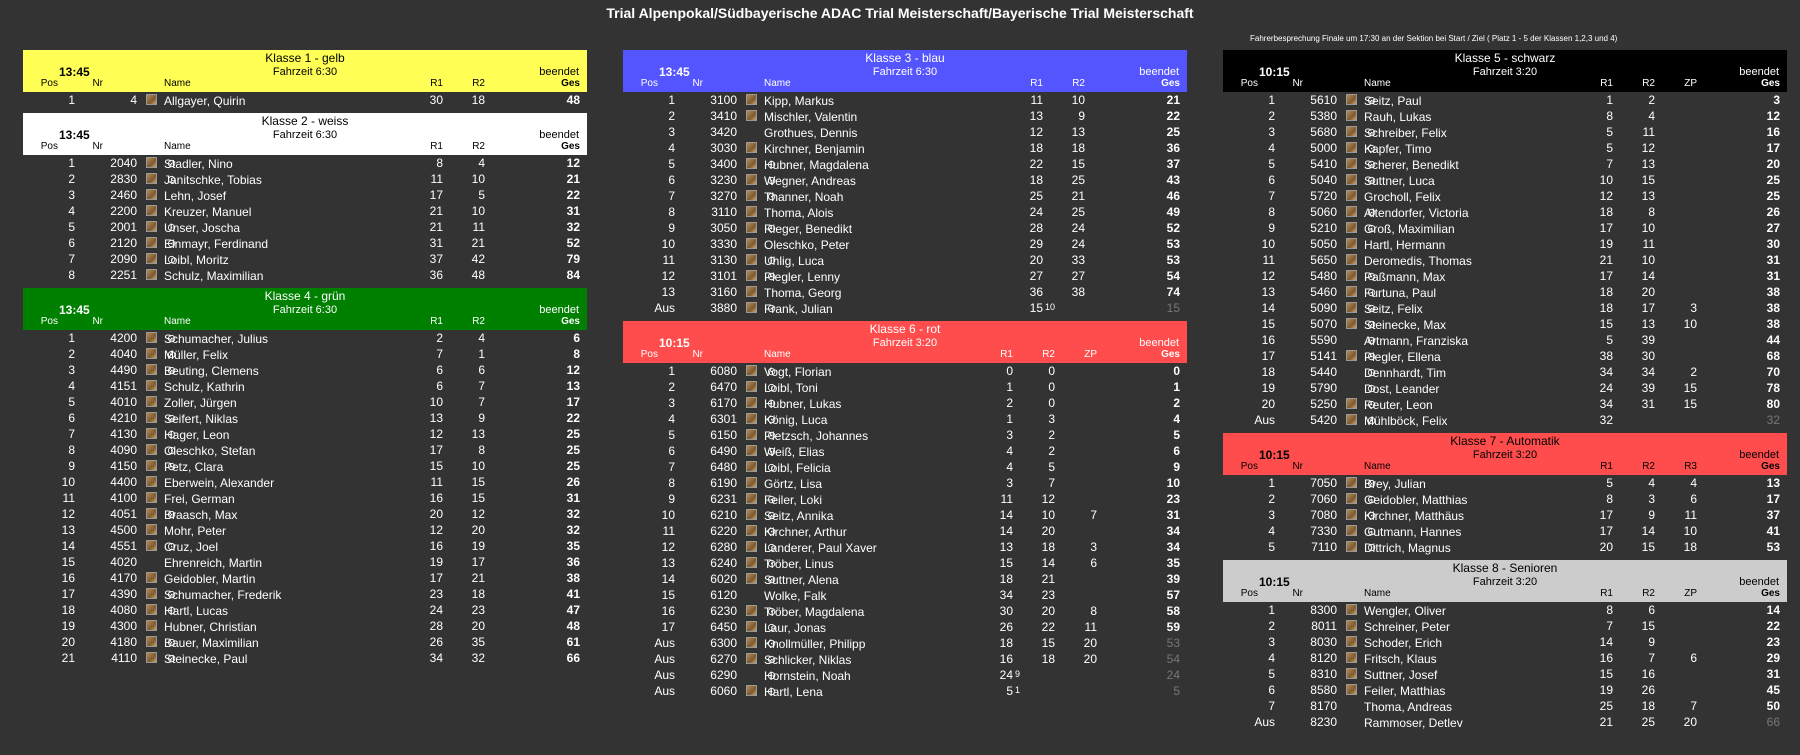  I want to click on rider-name: Dittrich, Magnus, so click(1407, 548).